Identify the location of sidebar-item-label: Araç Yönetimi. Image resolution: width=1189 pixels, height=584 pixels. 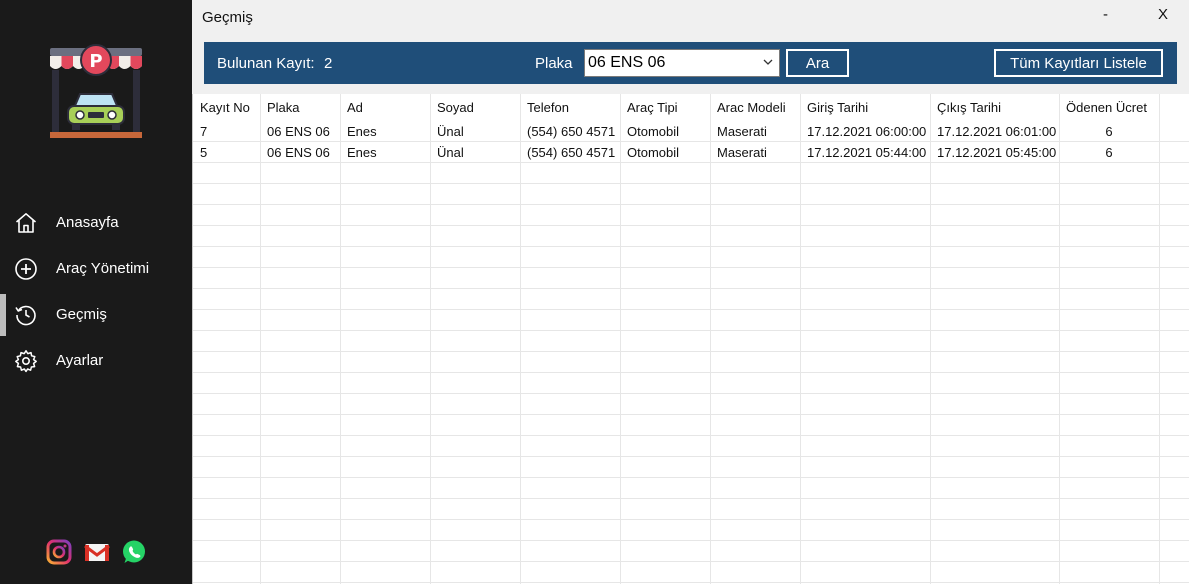
(103, 268).